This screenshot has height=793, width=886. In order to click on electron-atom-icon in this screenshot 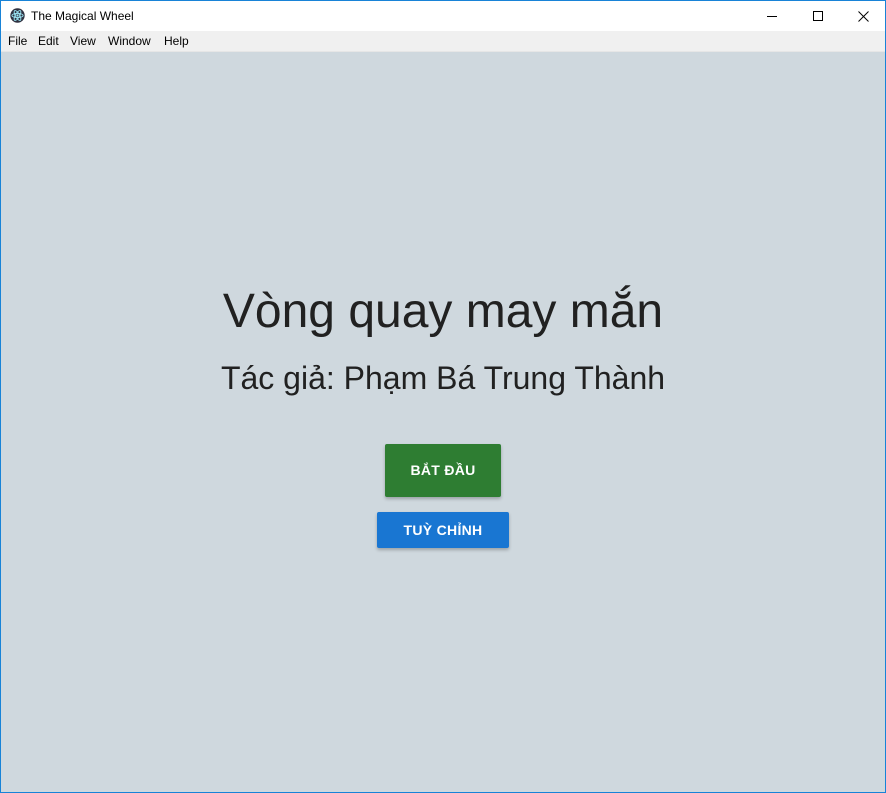, I will do `click(17, 15)`.